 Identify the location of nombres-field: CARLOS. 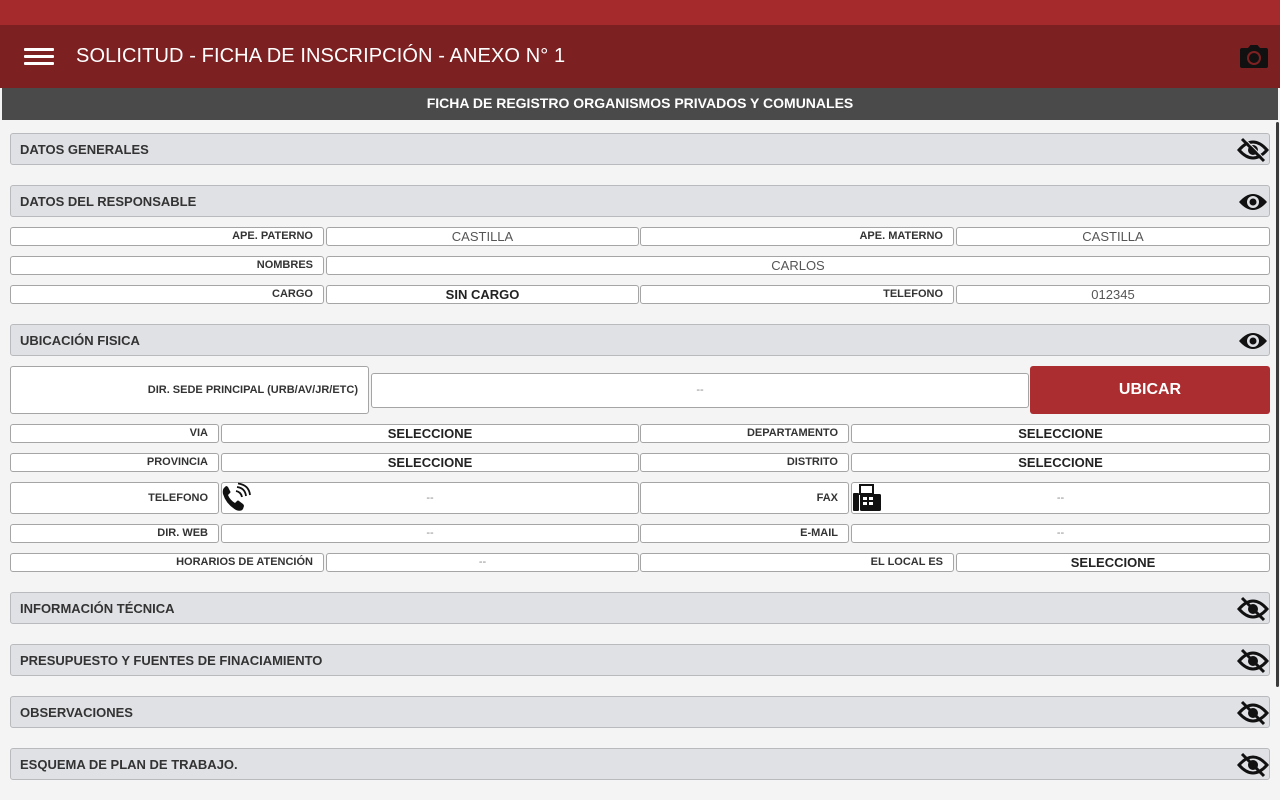
(798, 265).